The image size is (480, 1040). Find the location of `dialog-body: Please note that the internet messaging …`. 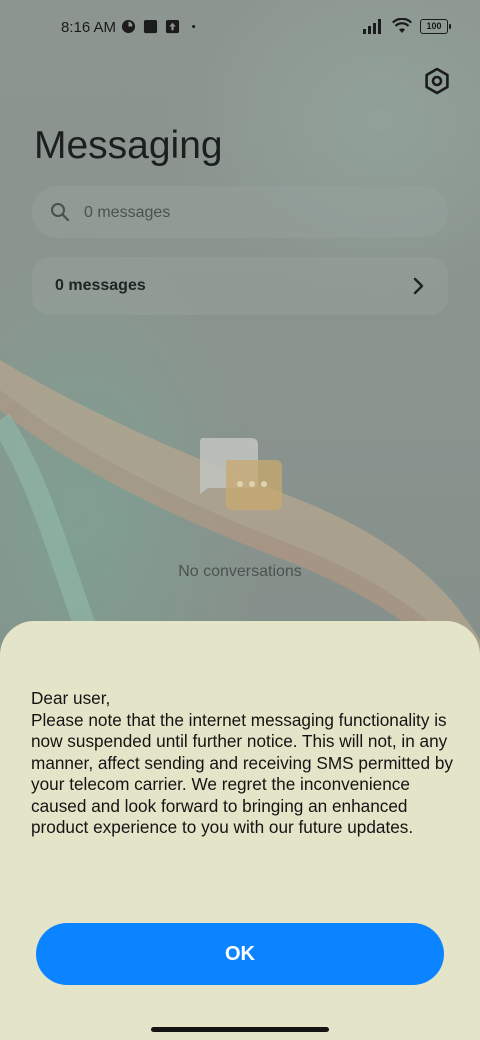

dialog-body: Please note that the internet messaging … is located at coordinates (242, 773).